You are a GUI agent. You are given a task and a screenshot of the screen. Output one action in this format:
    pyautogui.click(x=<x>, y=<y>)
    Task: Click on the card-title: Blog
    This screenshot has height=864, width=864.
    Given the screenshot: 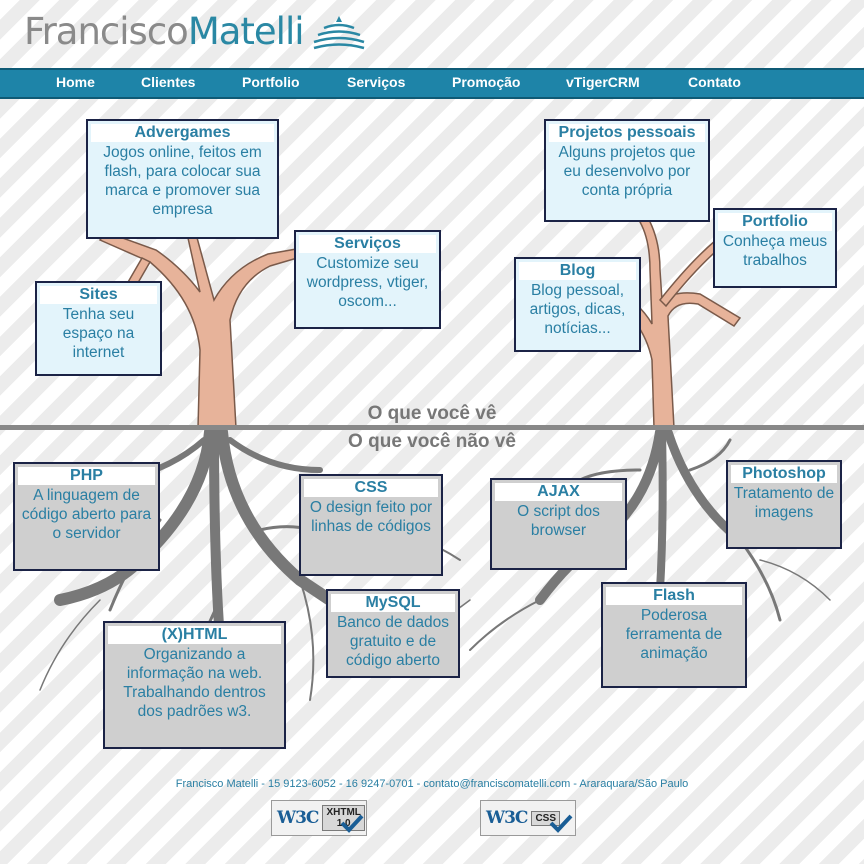 What is the action you would take?
    pyautogui.click(x=577, y=271)
    